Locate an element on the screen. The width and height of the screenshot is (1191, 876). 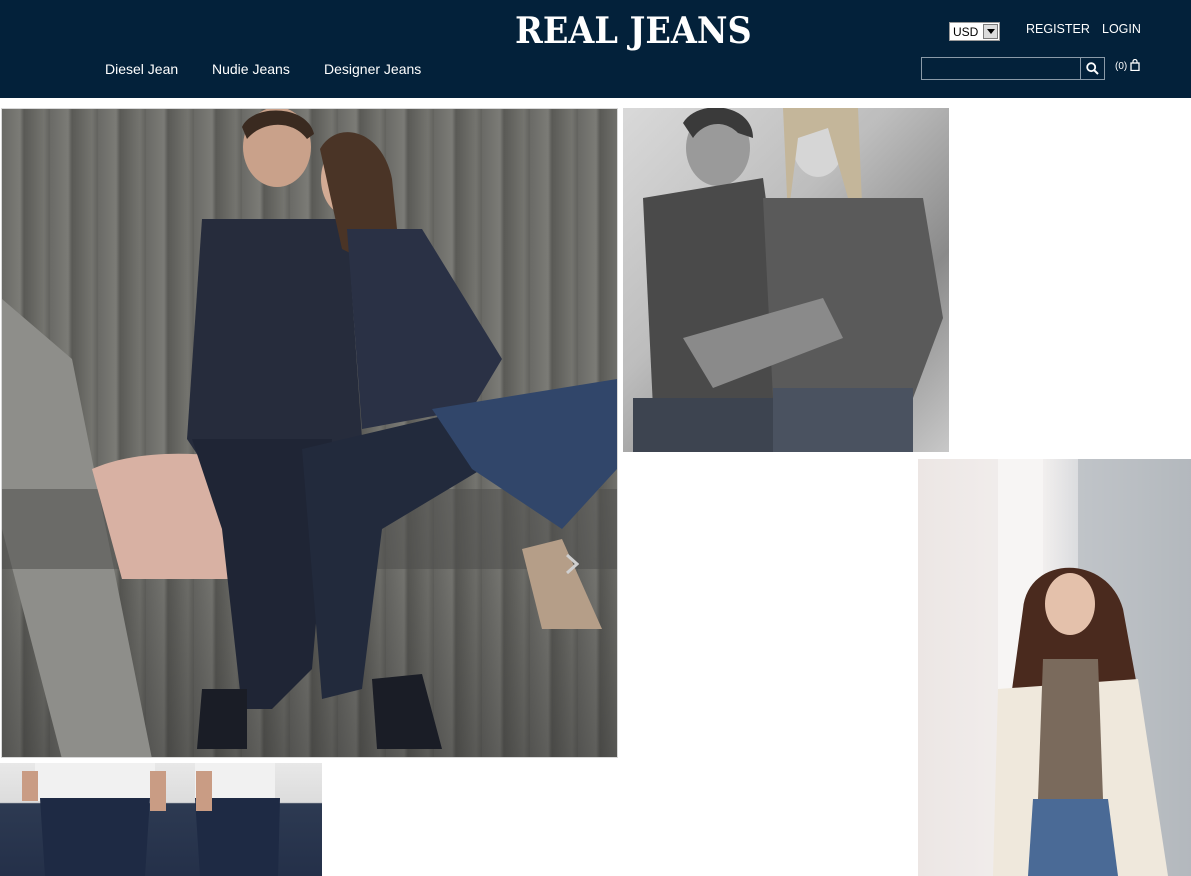
chevron-down-icon is located at coordinates (990, 31).